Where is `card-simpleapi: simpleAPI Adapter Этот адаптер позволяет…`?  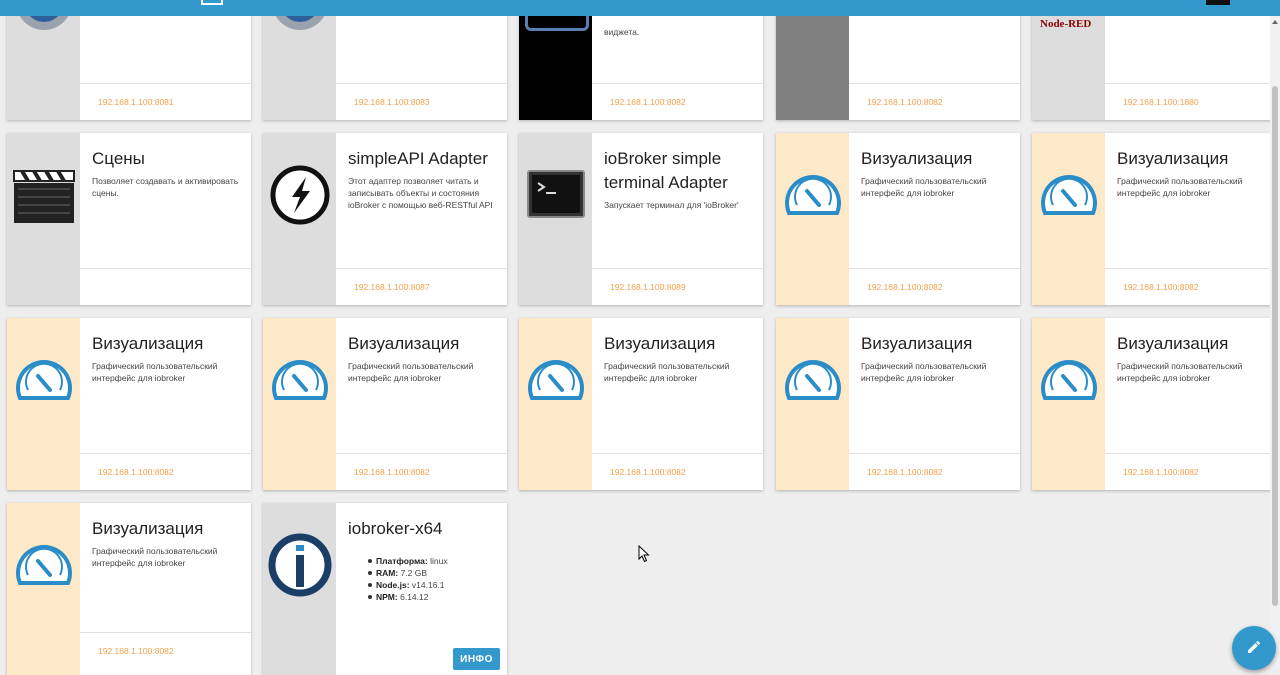 card-simpleapi: simpleAPI Adapter Этот адаптер позволяет… is located at coordinates (385, 219).